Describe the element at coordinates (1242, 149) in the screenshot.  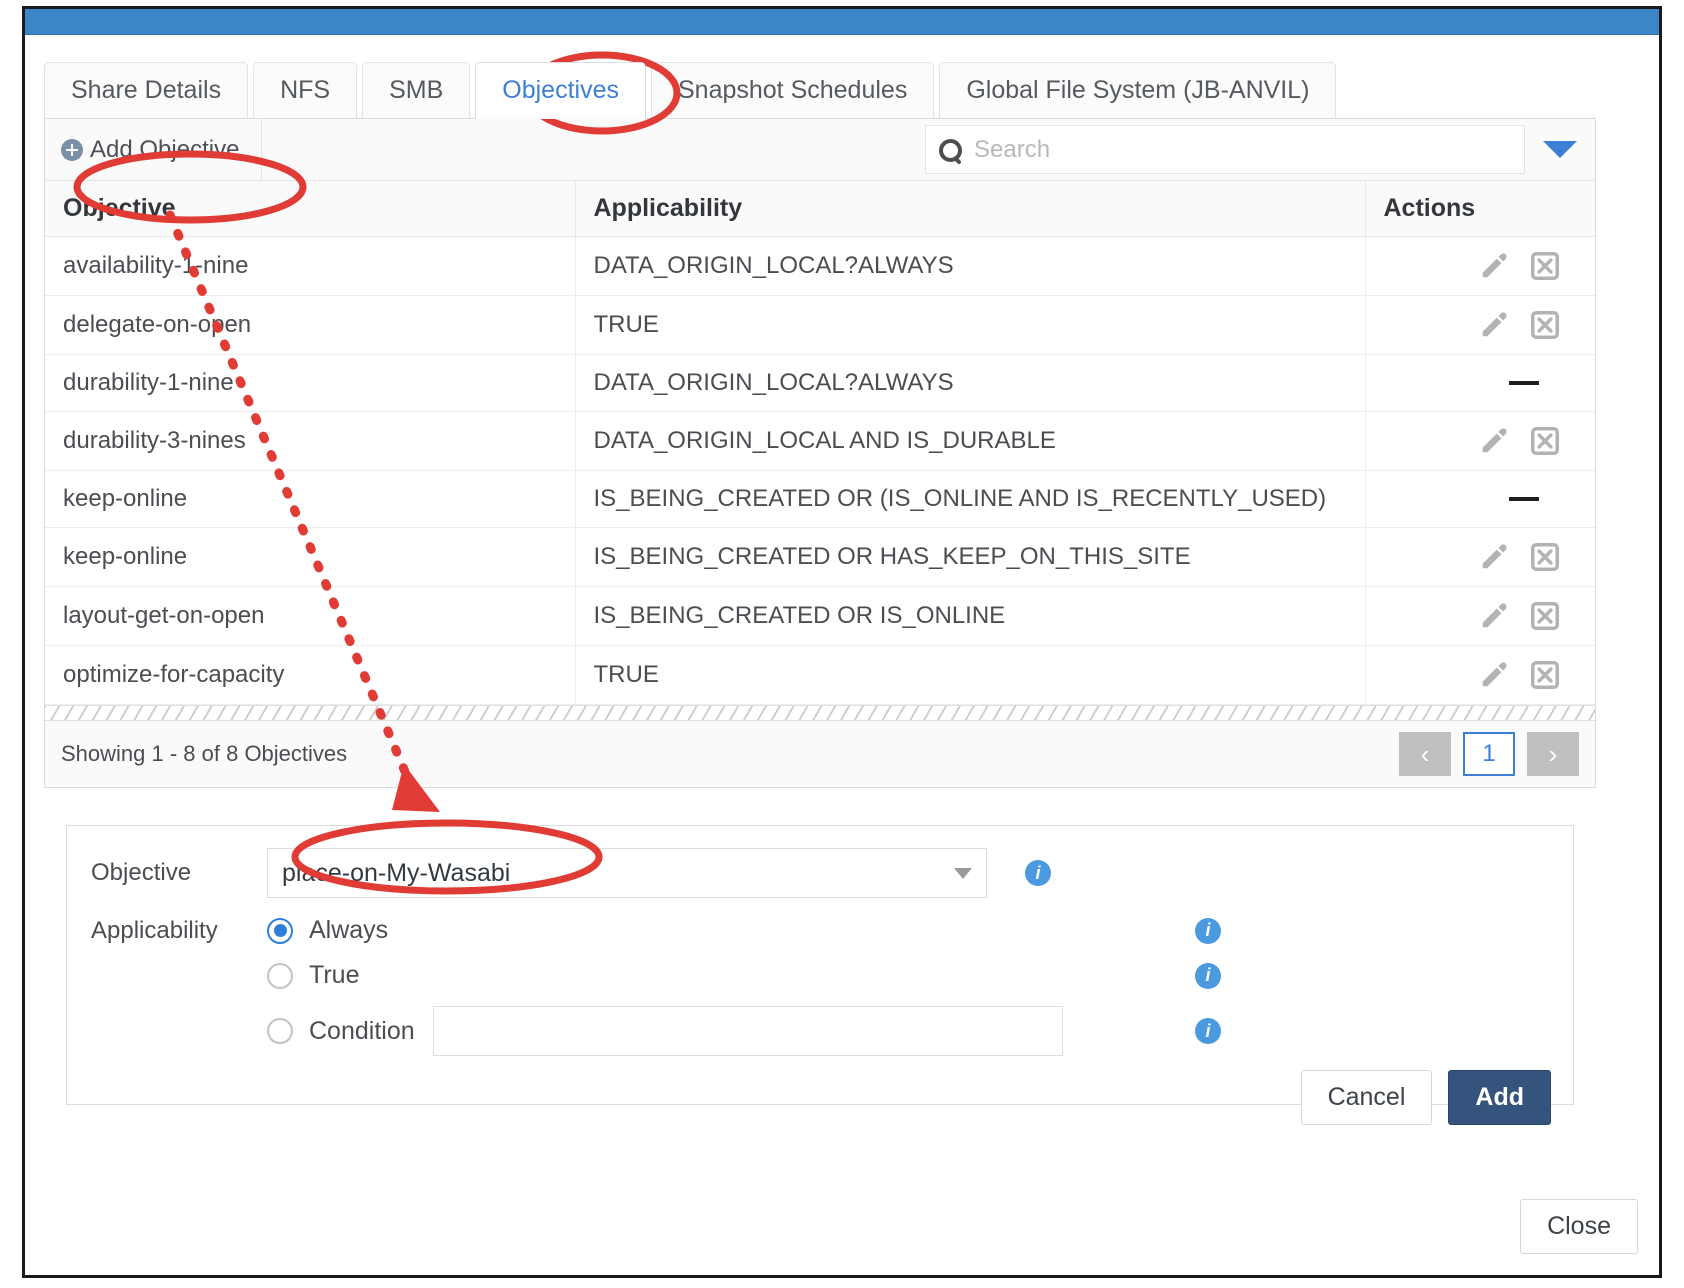
I see `search-input` at that location.